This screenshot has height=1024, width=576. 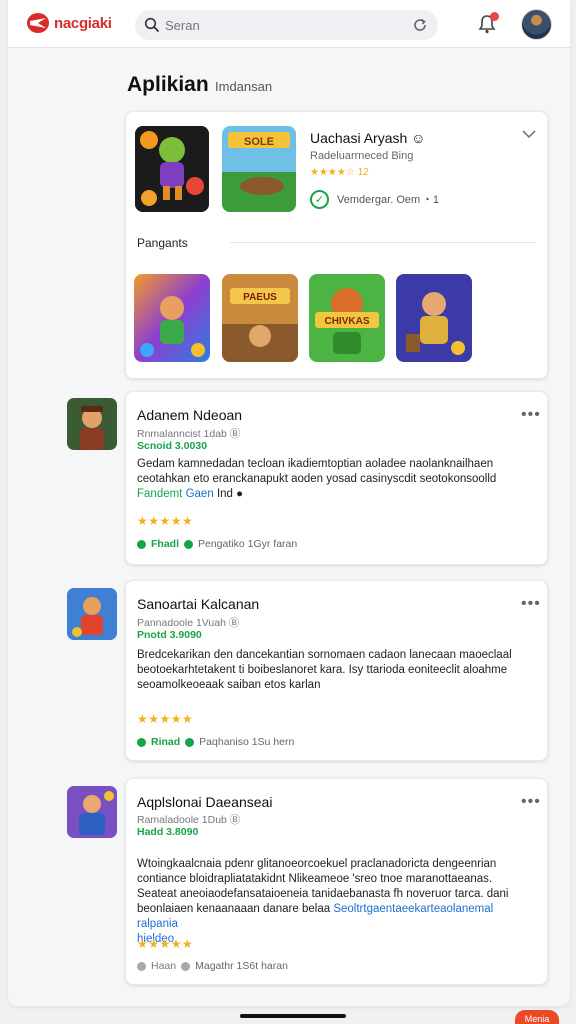 I want to click on check-icon: ✓, so click(x=319, y=199).